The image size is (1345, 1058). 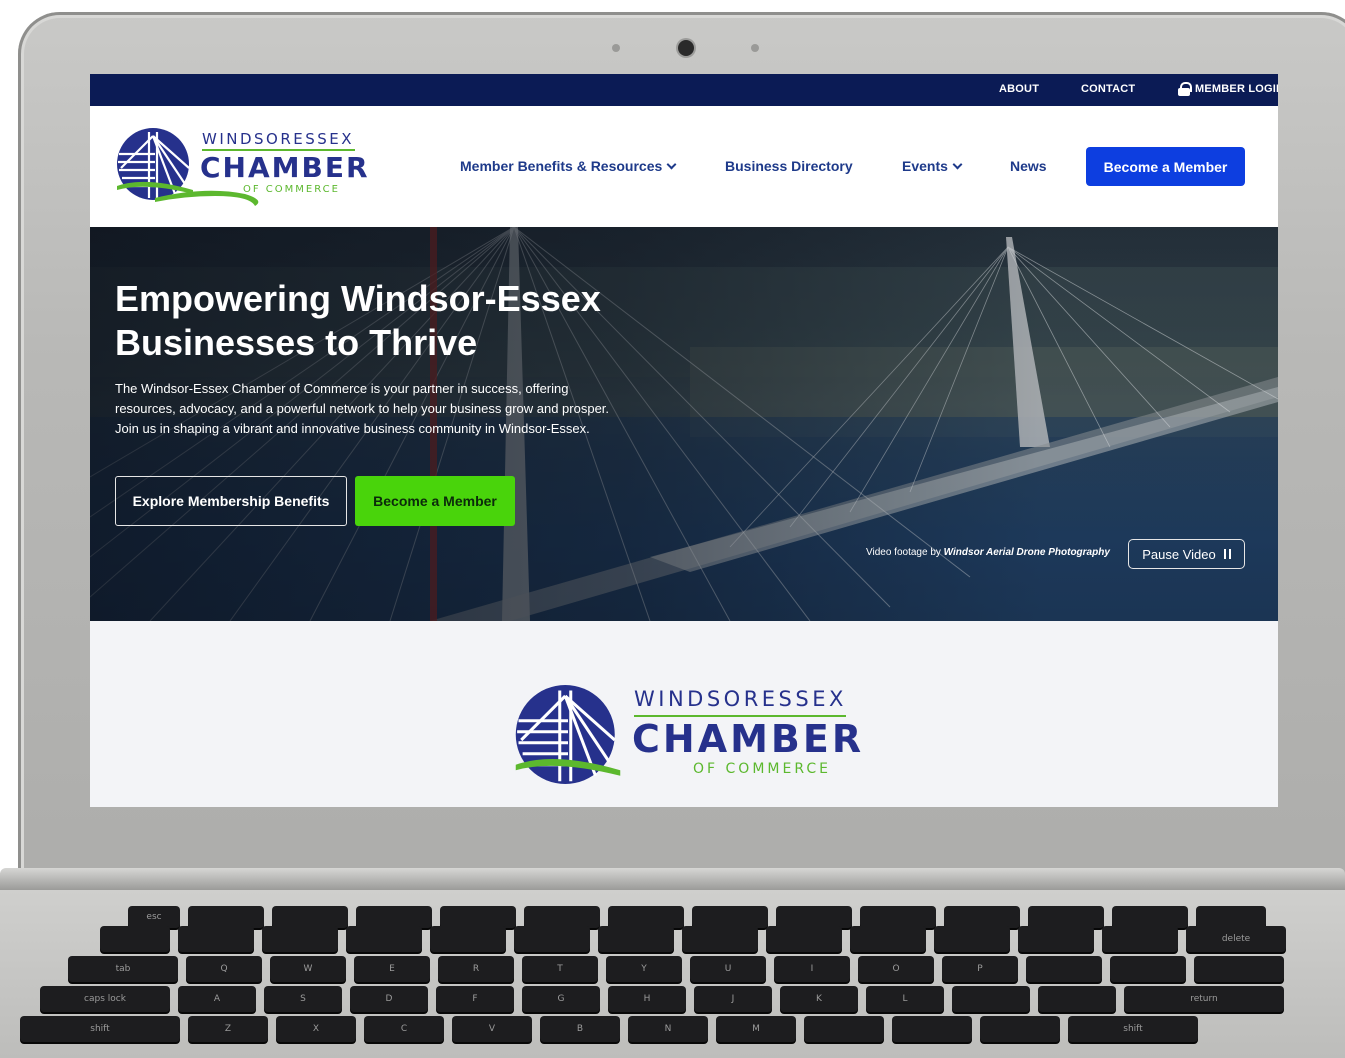 What do you see at coordinates (561, 166) in the screenshot?
I see `nav-member-benefits-label: Member Benefits & Resources` at bounding box center [561, 166].